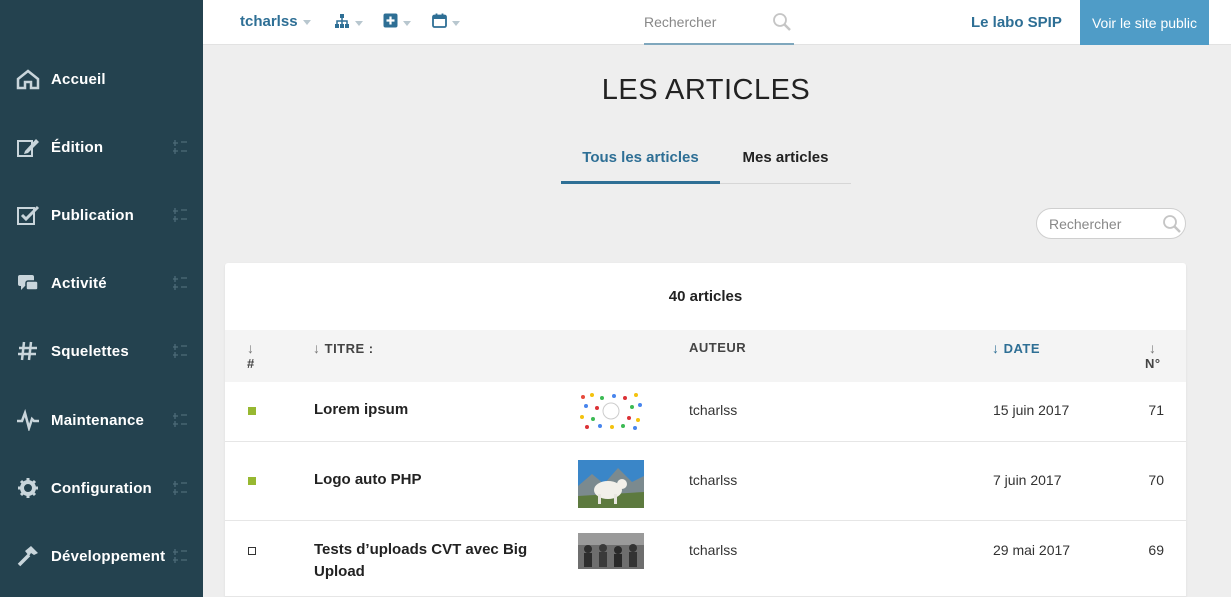 The width and height of the screenshot is (1231, 597). I want to click on article-date: 15 juin 2017, so click(1031, 410).